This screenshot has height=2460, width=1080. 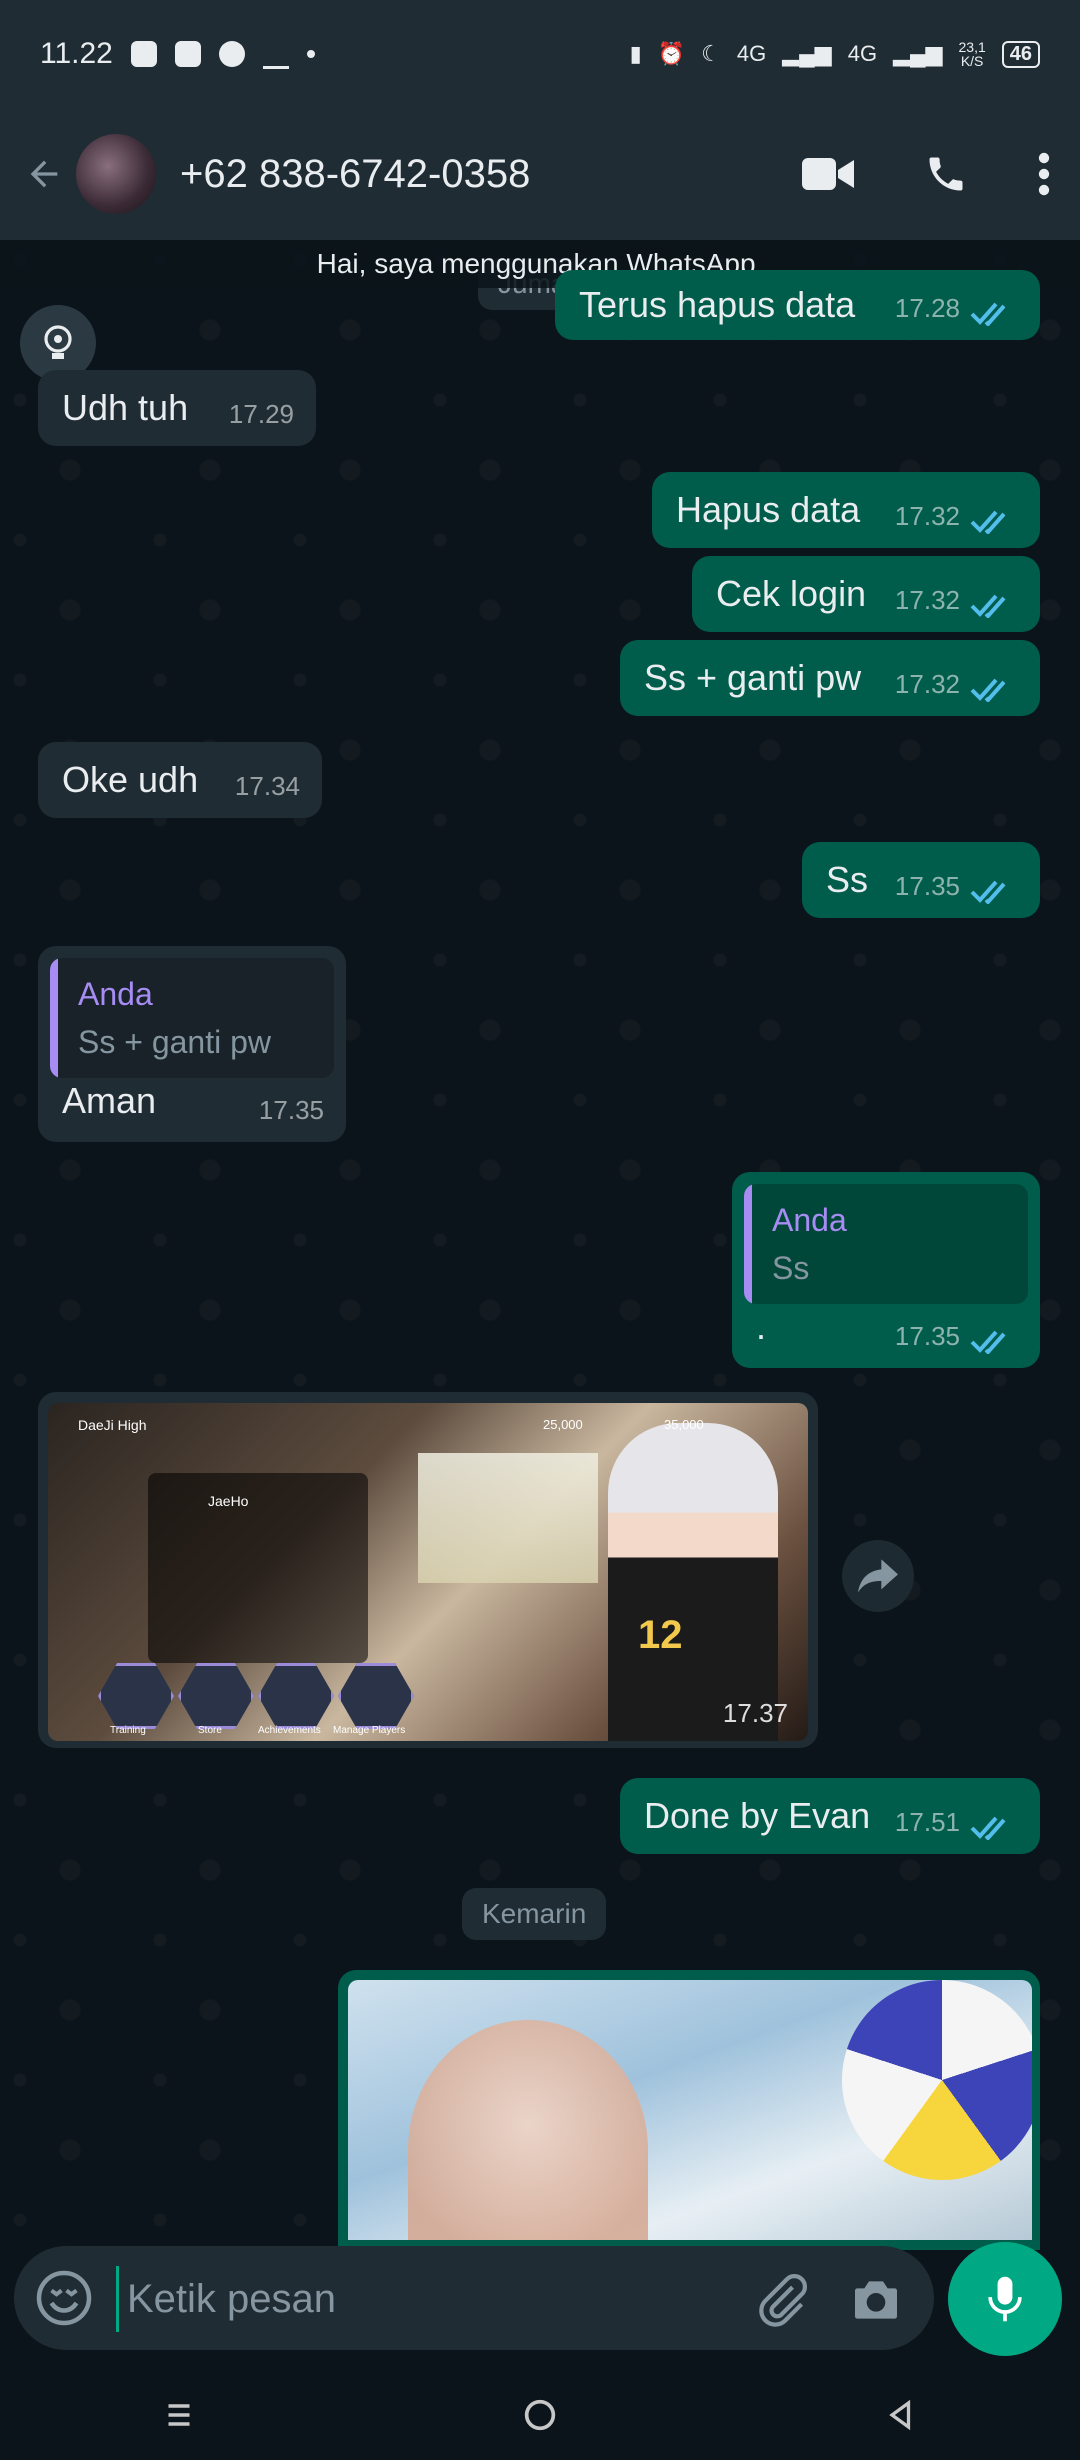 I want to click on moon-icon: ☾, so click(x=711, y=53).